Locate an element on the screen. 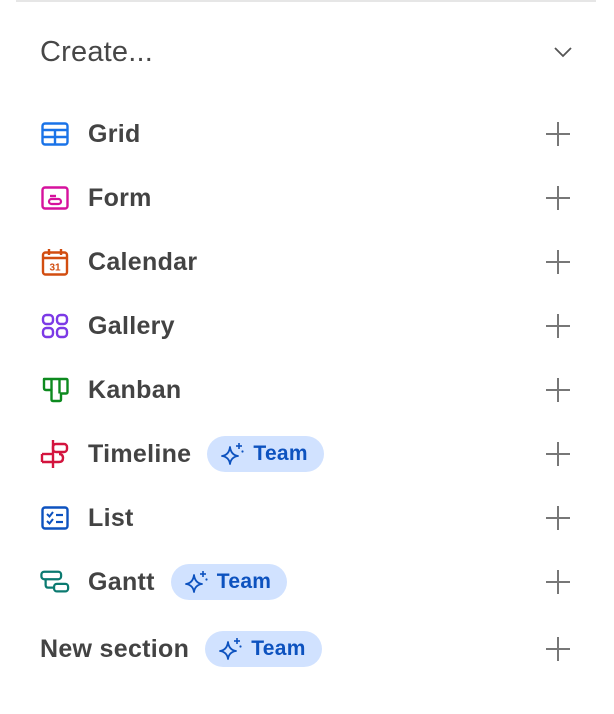 This screenshot has width=614, height=714. top-divider is located at coordinates (306, 1).